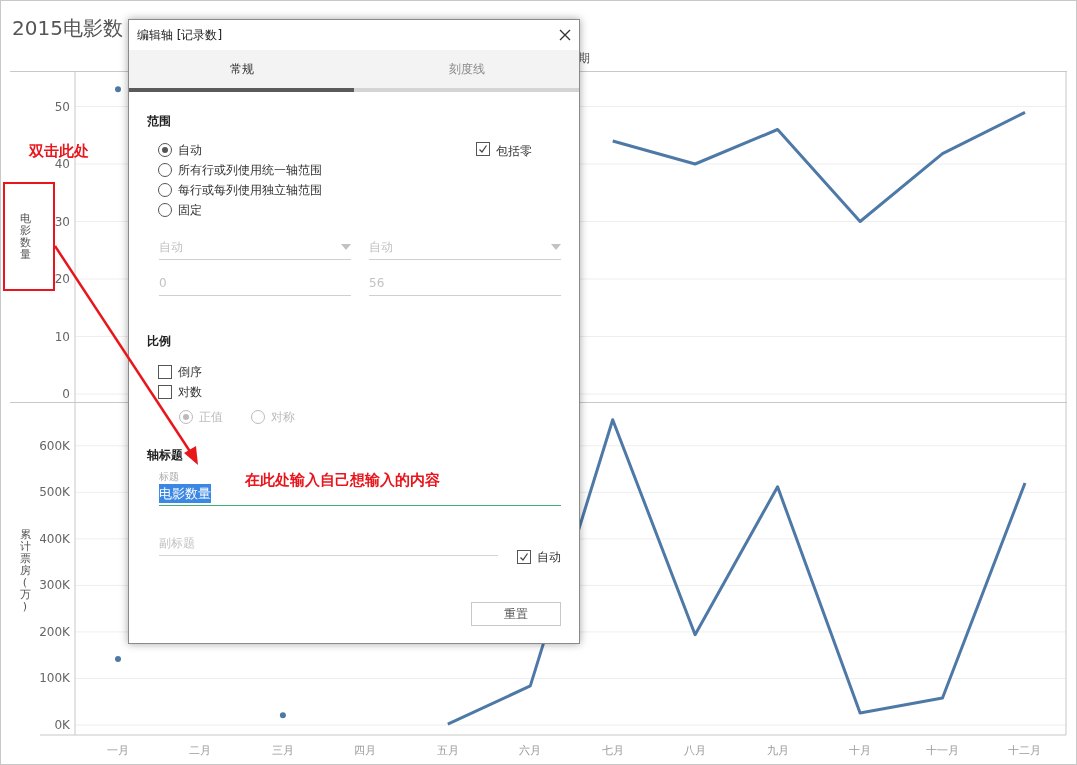 The image size is (1077, 765). What do you see at coordinates (516, 614) in the screenshot?
I see `reset-button: 重置` at bounding box center [516, 614].